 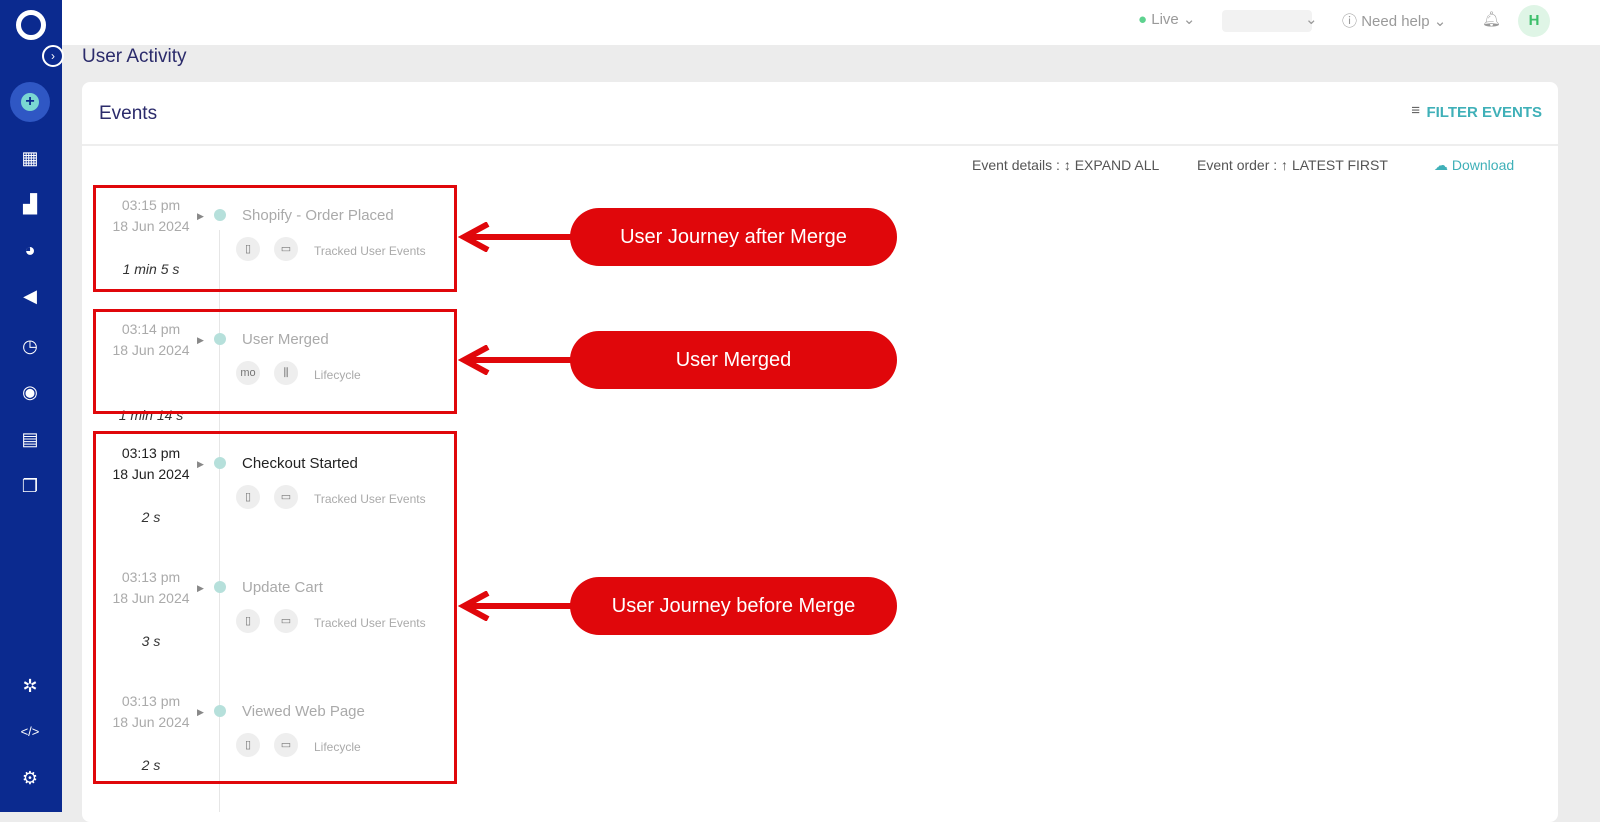 What do you see at coordinates (1350, 21) in the screenshot?
I see `question-icon: ⓘ` at bounding box center [1350, 21].